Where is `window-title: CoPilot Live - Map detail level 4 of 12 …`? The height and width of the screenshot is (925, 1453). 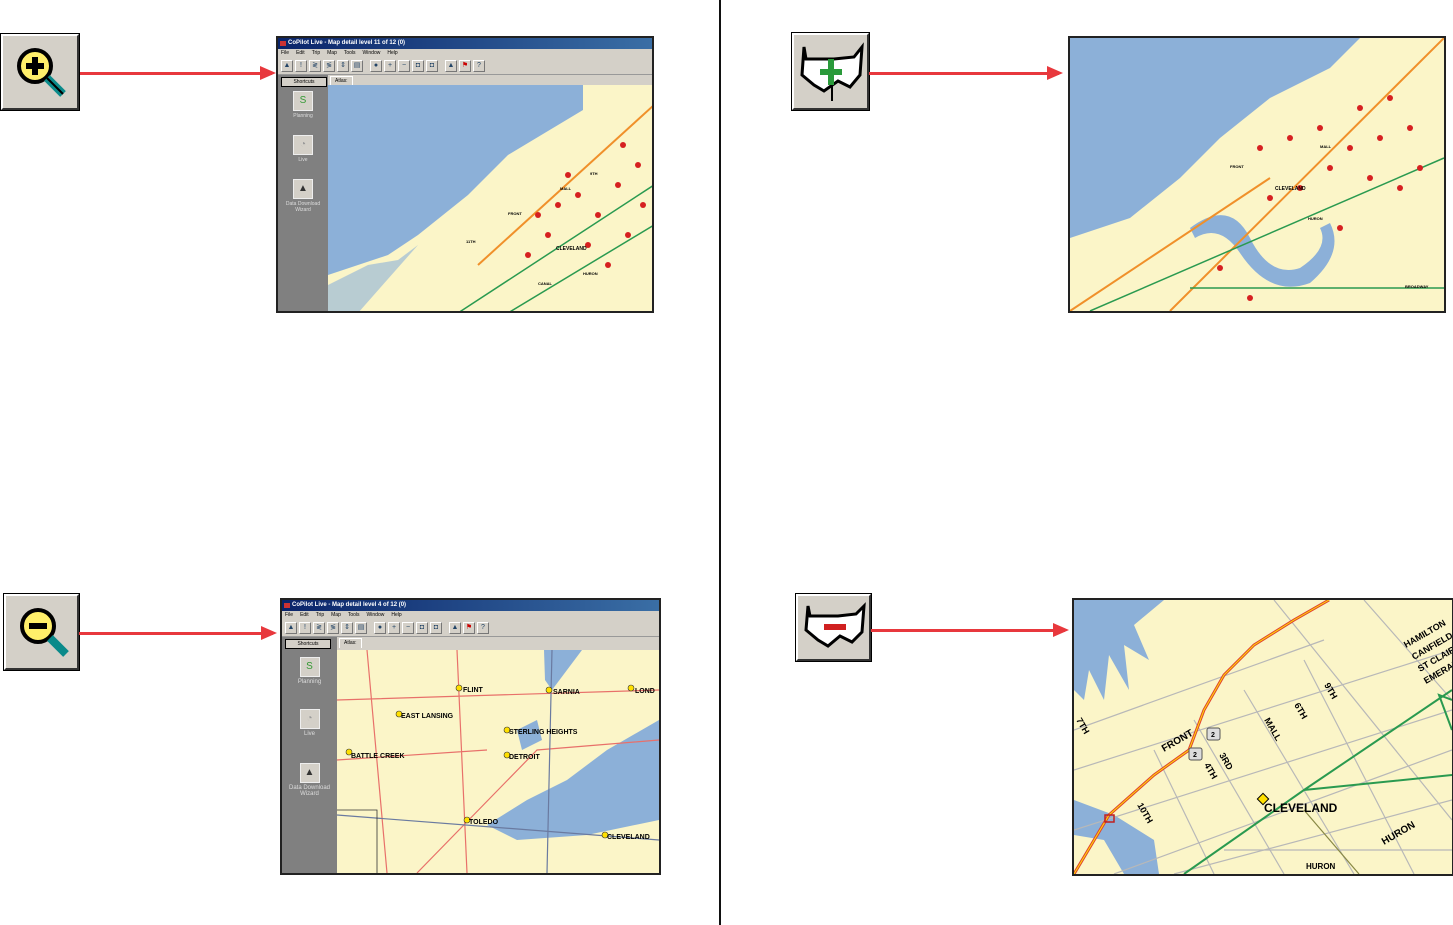
window-title: CoPilot Live - Map detail level 4 of 12 … is located at coordinates (470, 605).